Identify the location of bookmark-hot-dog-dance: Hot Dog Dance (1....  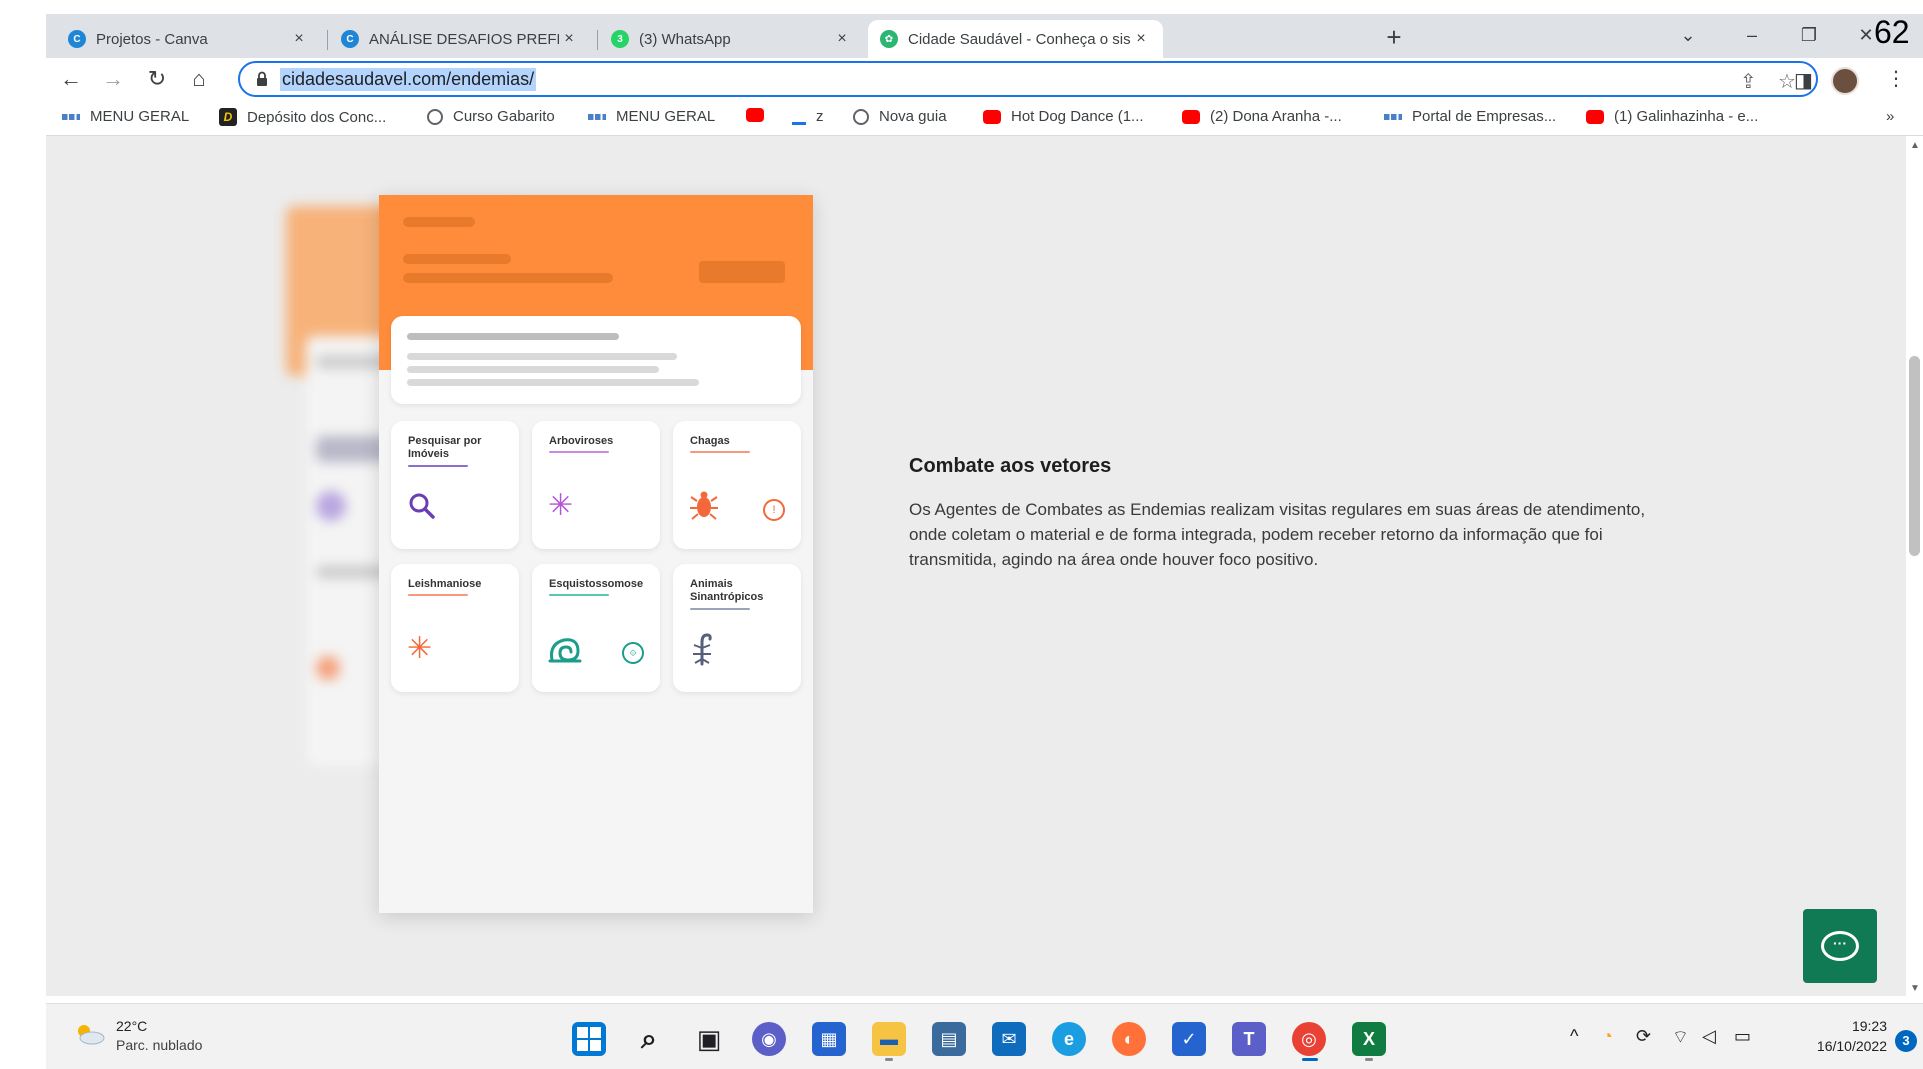
(1063, 116).